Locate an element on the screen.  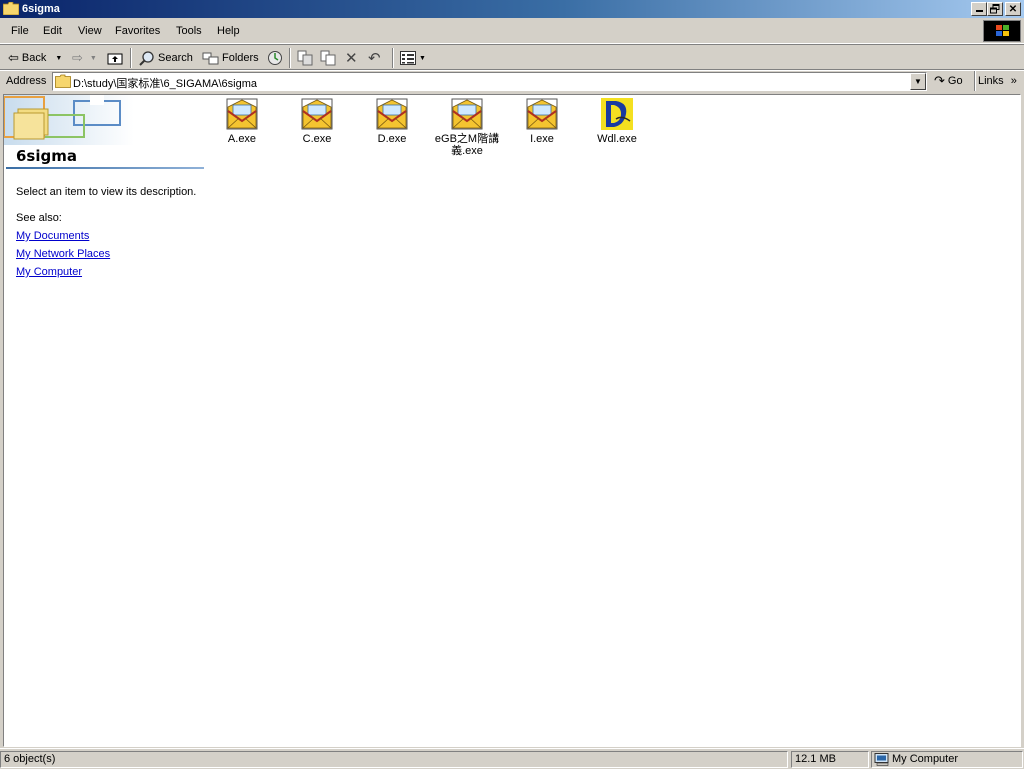
see-also-label: See also: is located at coordinates (39, 218).